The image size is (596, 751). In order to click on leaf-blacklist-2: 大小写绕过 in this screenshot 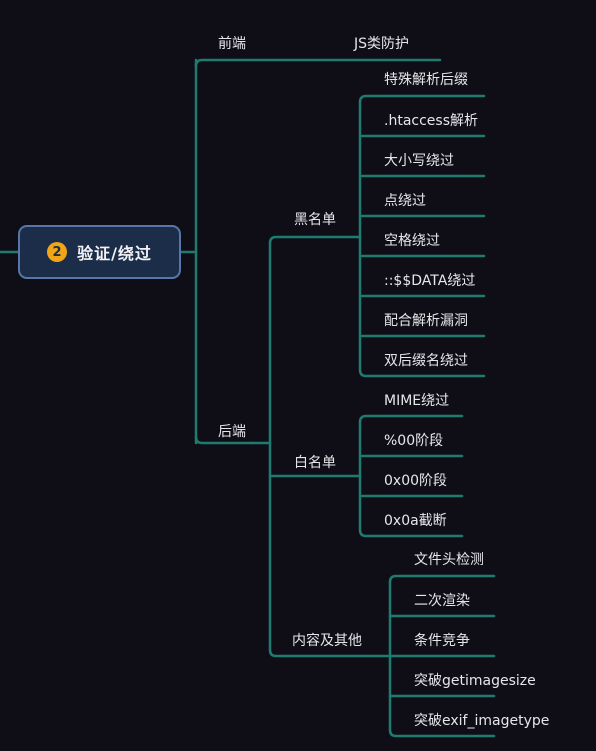, I will do `click(419, 161)`.